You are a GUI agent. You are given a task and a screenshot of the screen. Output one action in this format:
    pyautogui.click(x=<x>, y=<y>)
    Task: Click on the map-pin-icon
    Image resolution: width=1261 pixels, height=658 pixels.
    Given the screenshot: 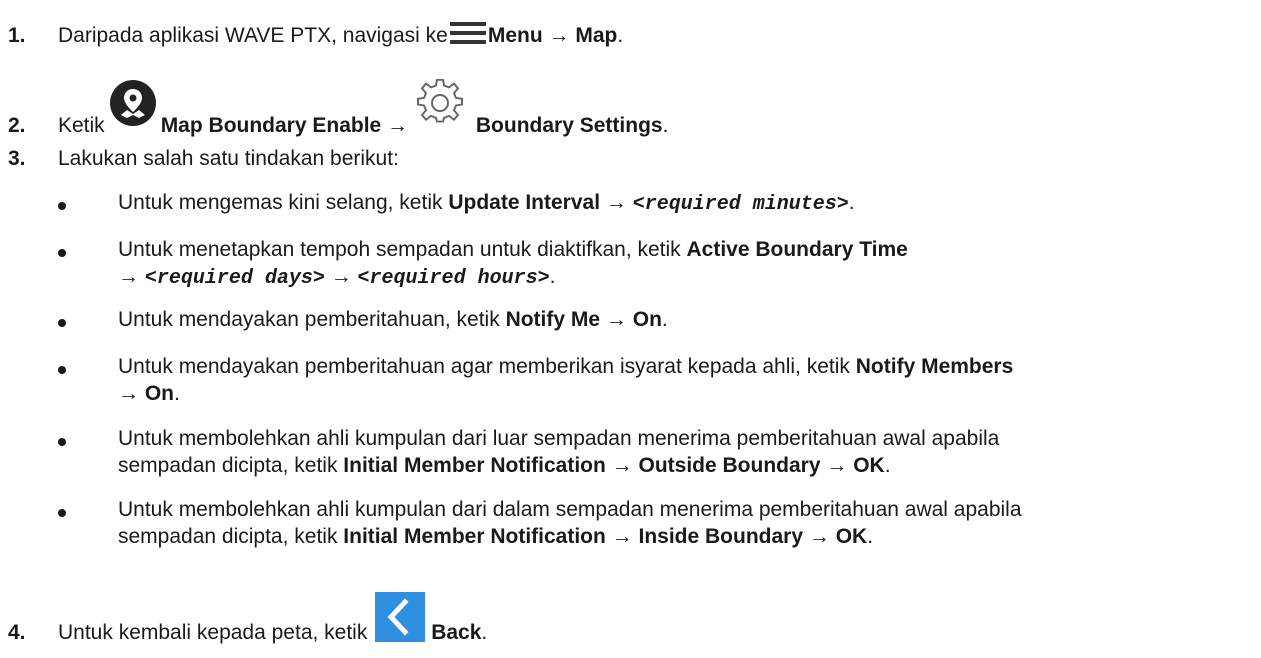 What is the action you would take?
    pyautogui.click(x=133, y=106)
    